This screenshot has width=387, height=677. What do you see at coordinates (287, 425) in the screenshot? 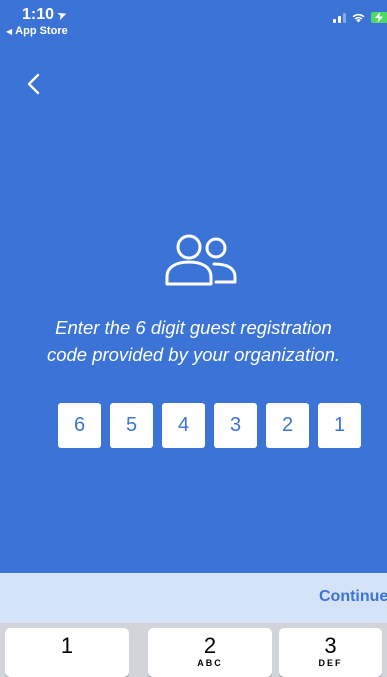
I see `code-digit-5: 2` at bounding box center [287, 425].